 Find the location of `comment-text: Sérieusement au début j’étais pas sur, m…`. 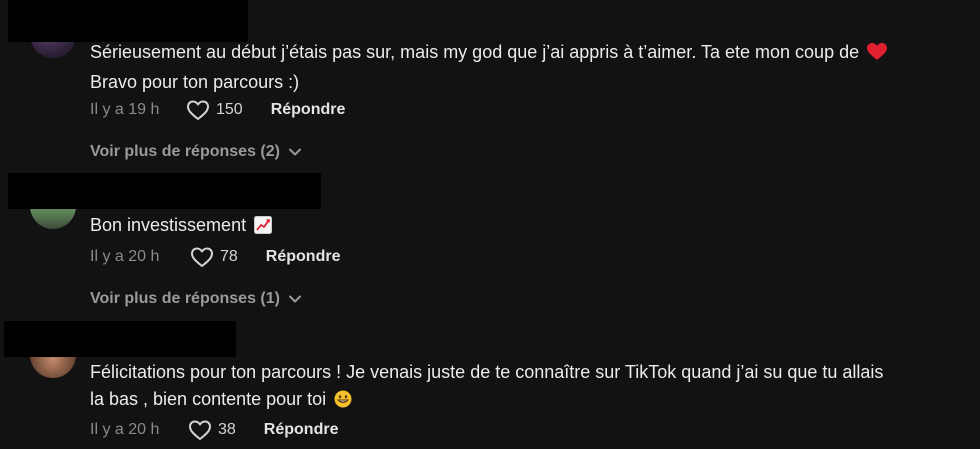

comment-text: Sérieusement au début j’étais pas sur, m… is located at coordinates (520, 67).